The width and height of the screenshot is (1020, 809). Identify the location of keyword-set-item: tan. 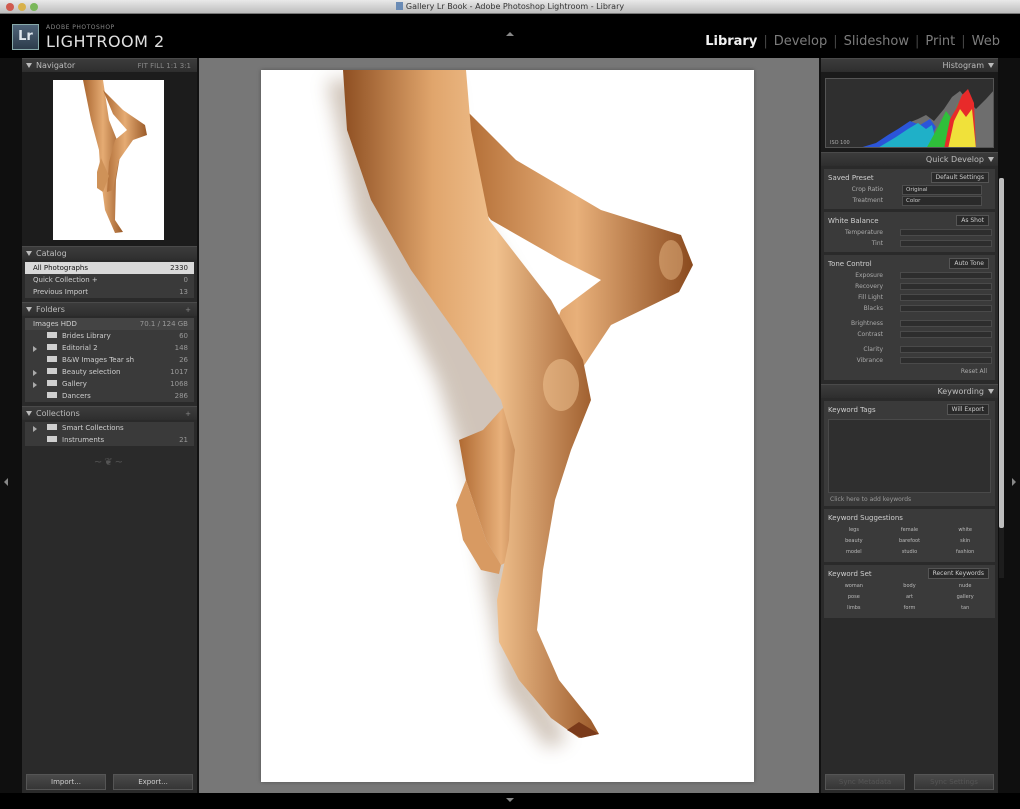
(965, 608).